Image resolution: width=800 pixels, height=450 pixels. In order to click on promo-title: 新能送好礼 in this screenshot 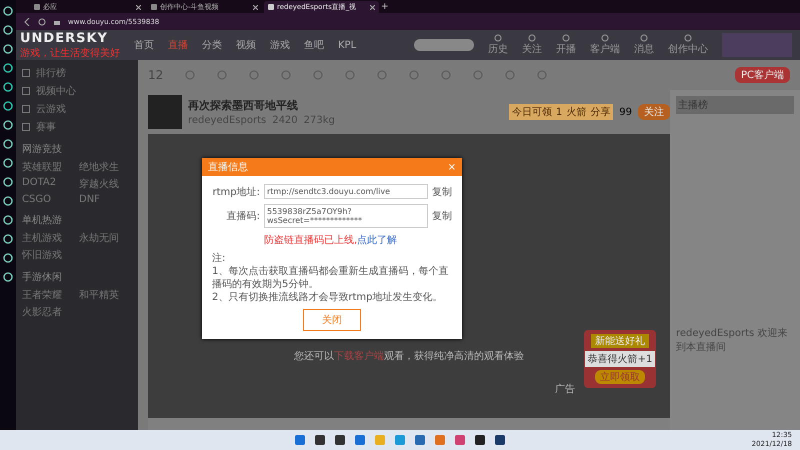, I will do `click(620, 341)`.